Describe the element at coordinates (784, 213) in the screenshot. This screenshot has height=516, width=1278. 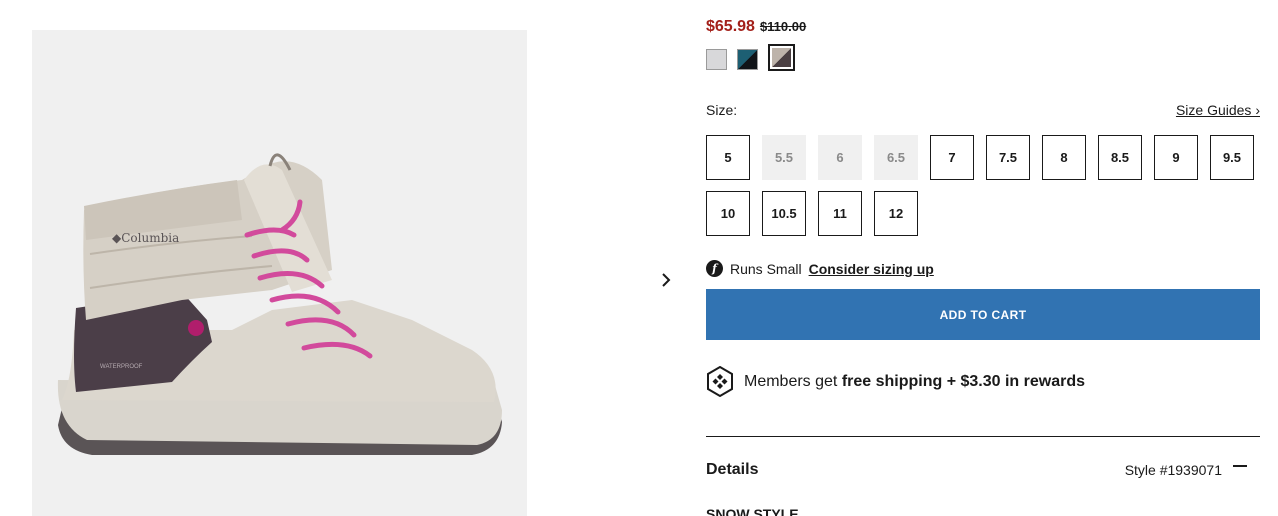
I see `size-option: 10.5` at that location.